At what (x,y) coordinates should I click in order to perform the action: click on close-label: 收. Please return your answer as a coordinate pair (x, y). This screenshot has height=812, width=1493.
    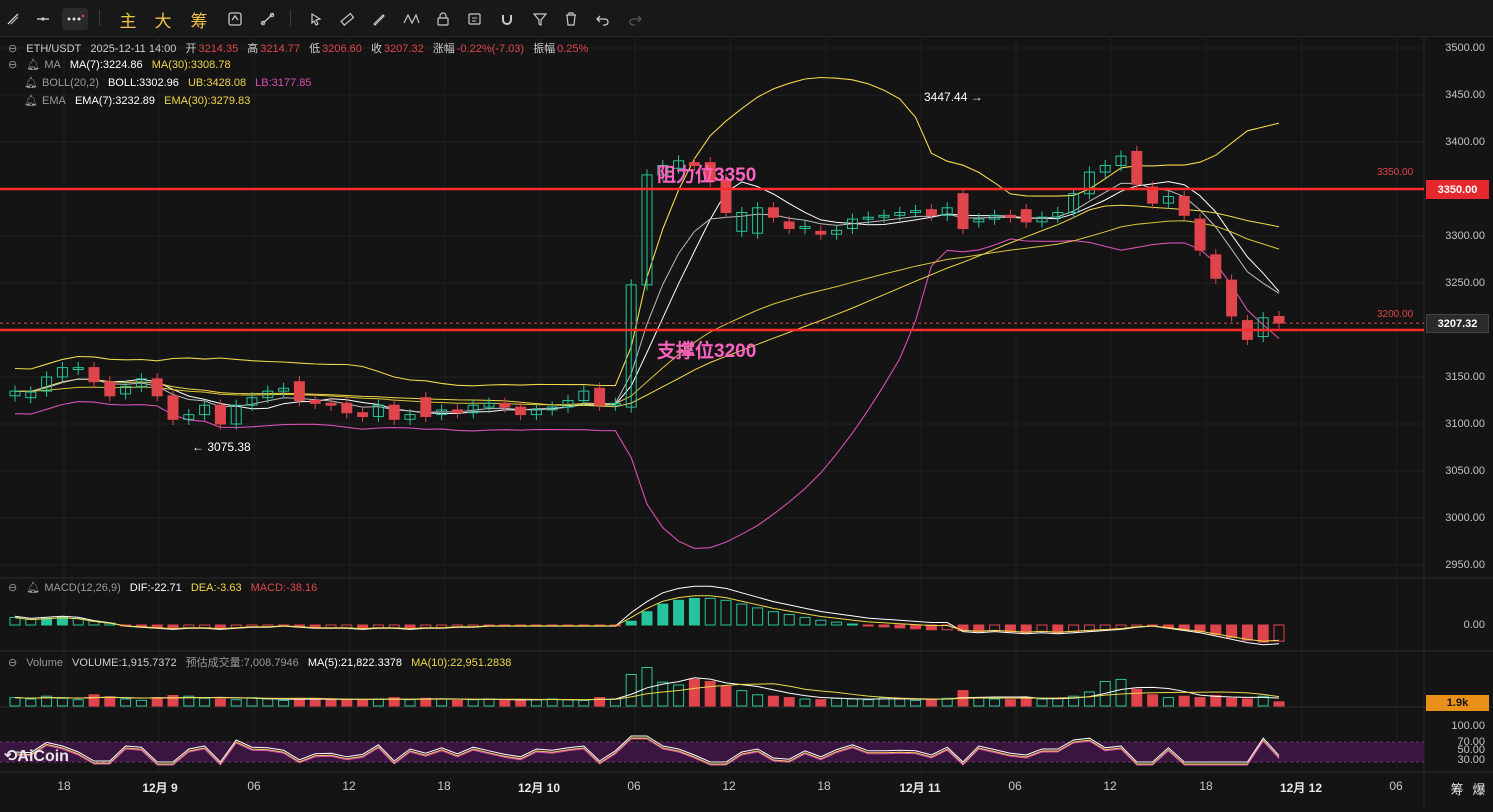
    Looking at the image, I should click on (376, 49).